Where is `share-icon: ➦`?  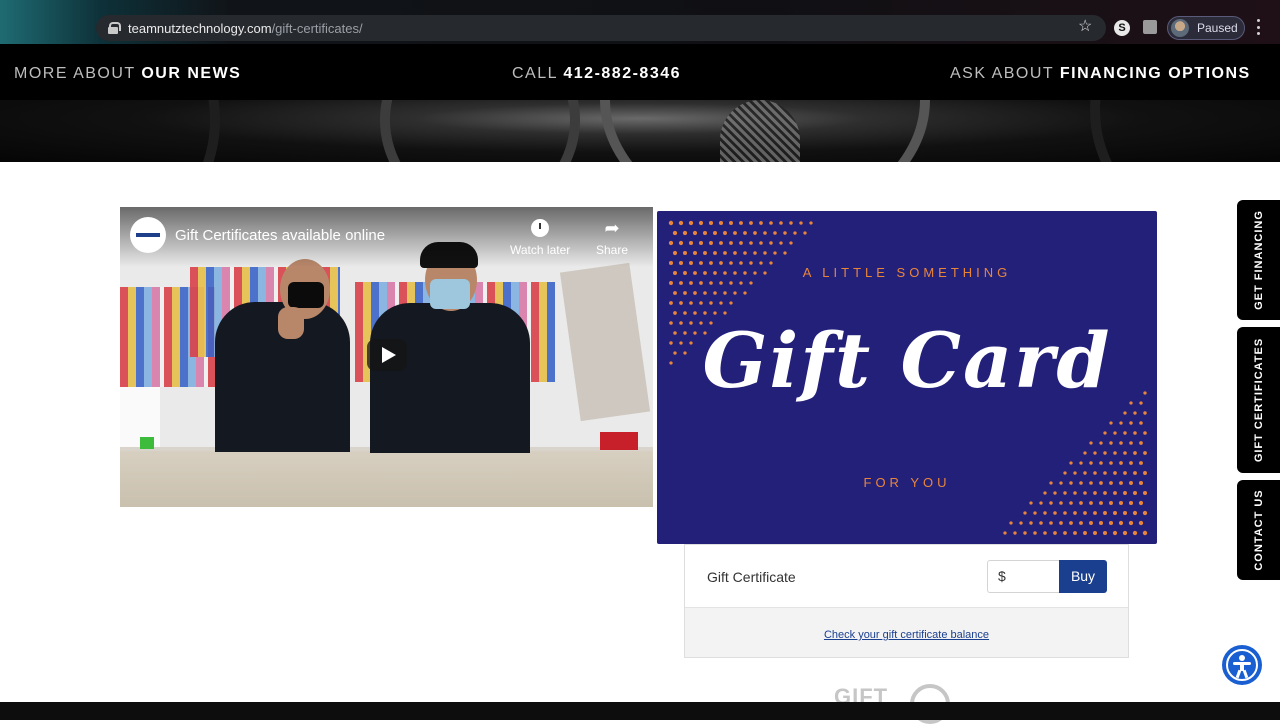 share-icon: ➦ is located at coordinates (612, 228).